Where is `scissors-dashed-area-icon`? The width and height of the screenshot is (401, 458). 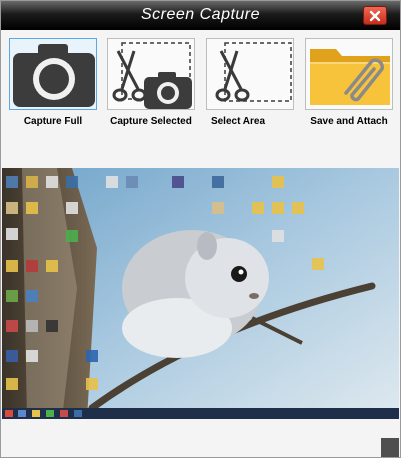 scissors-dashed-area-icon is located at coordinates (253, 72).